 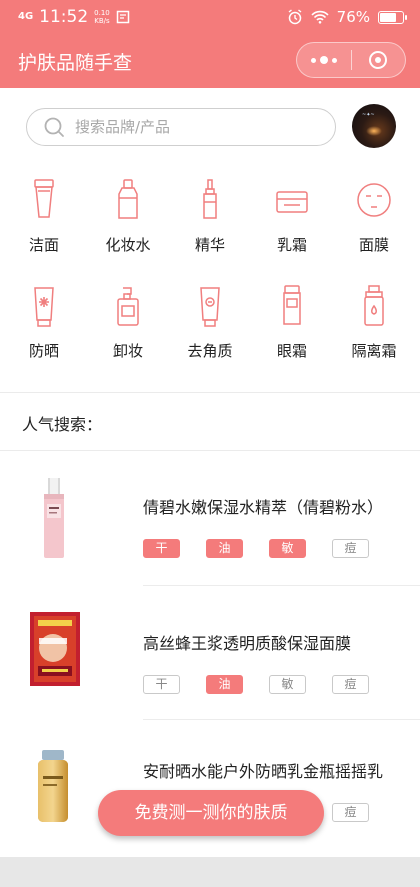 What do you see at coordinates (374, 351) in the screenshot?
I see `category-label: 隔离霜` at bounding box center [374, 351].